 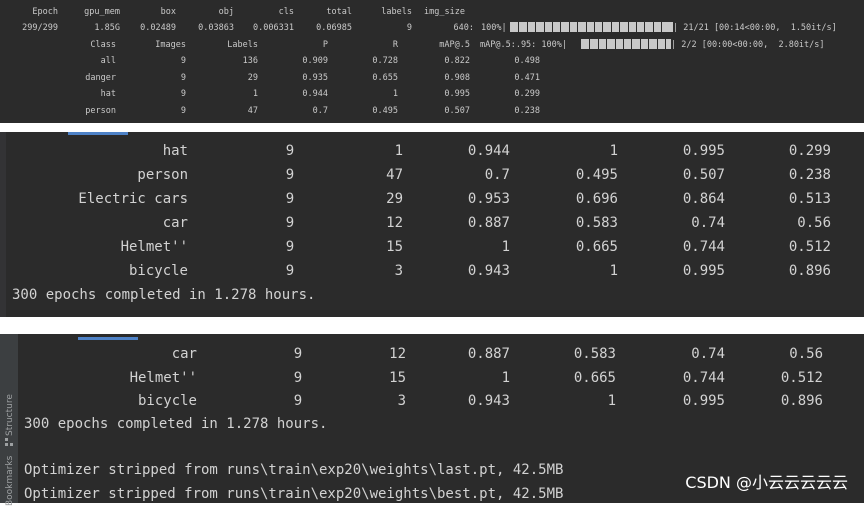 What do you see at coordinates (9, 442) in the screenshot?
I see `structure-icon` at bounding box center [9, 442].